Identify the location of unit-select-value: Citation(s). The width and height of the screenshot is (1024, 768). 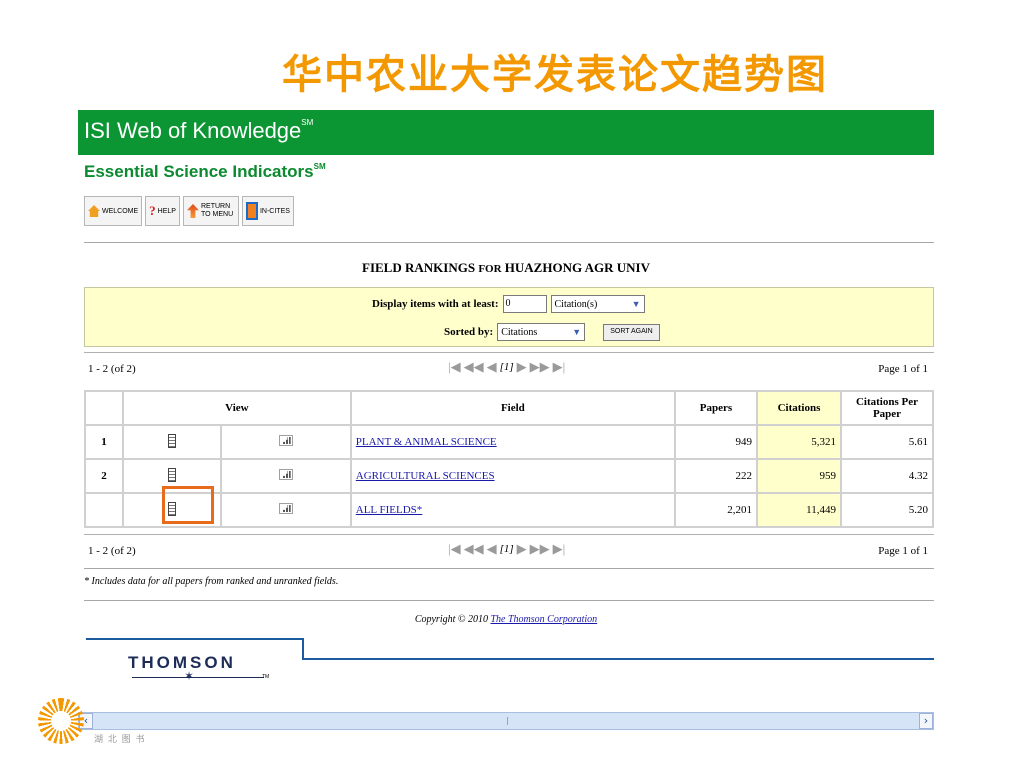
(576, 304).